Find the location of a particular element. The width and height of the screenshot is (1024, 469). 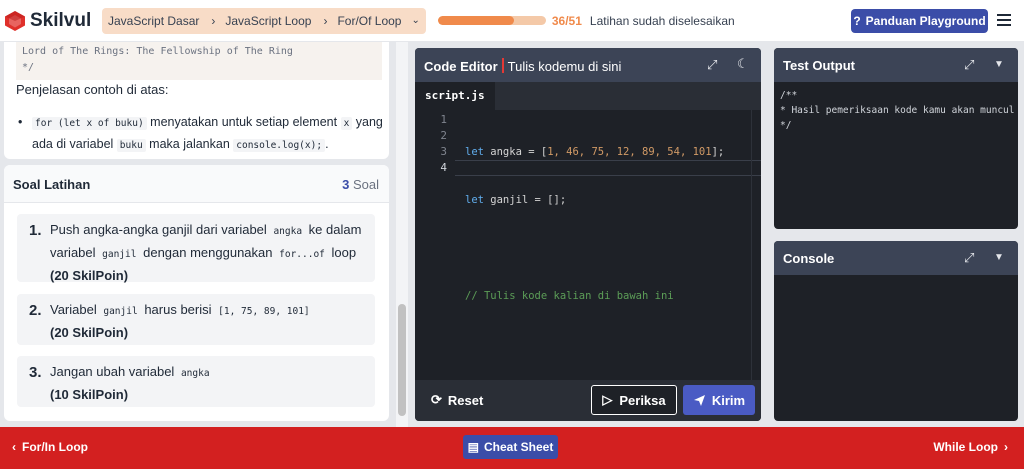

document-icon: ▤ is located at coordinates (473, 447).